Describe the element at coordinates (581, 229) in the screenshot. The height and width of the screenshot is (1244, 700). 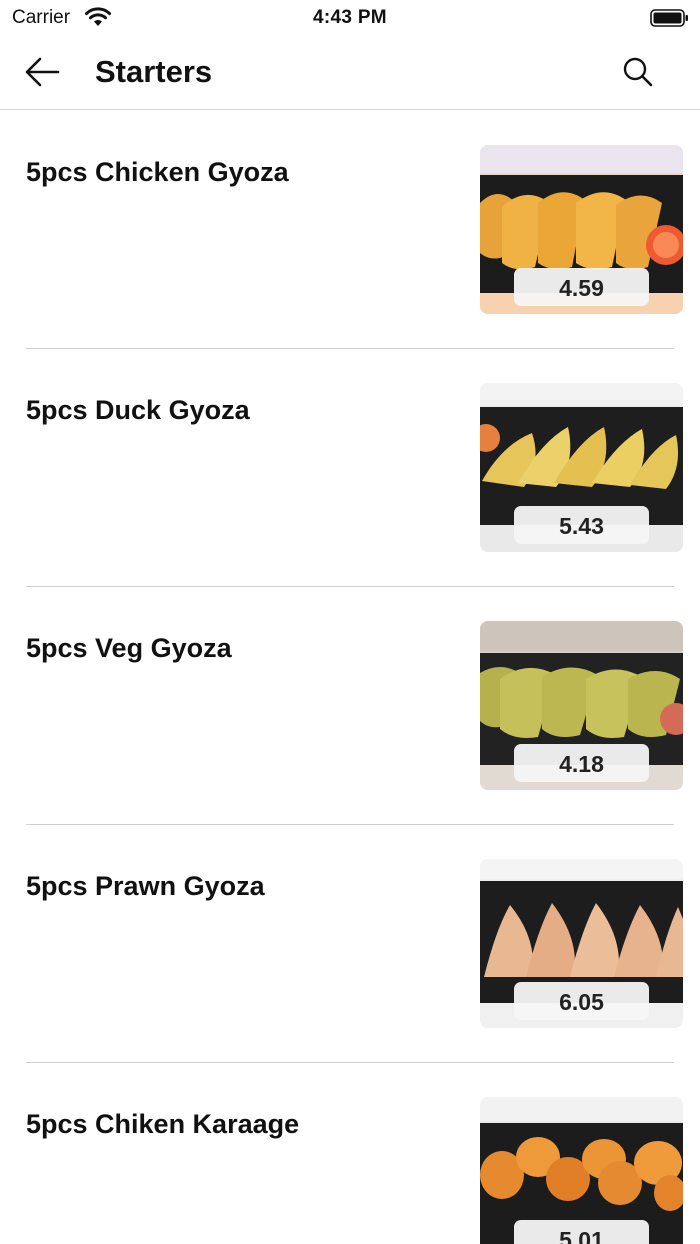
I see `item-image: 4.59` at that location.